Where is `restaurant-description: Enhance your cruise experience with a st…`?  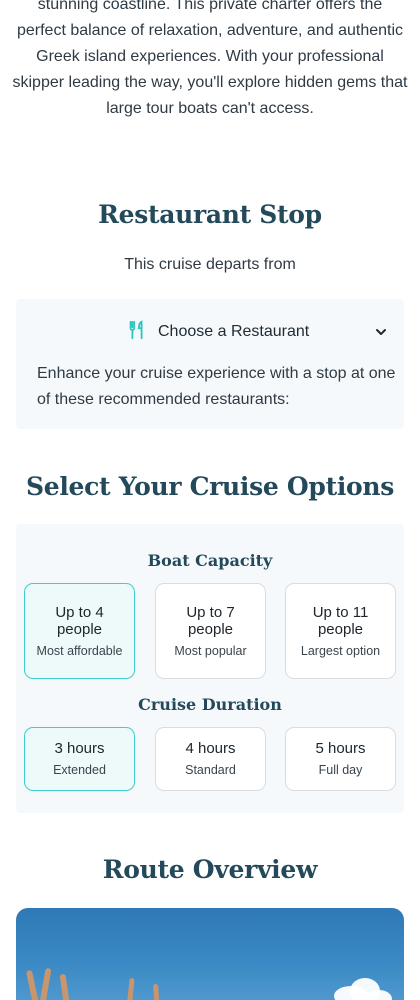 restaurant-description: Enhance your cruise experience with a st… is located at coordinates (216, 386).